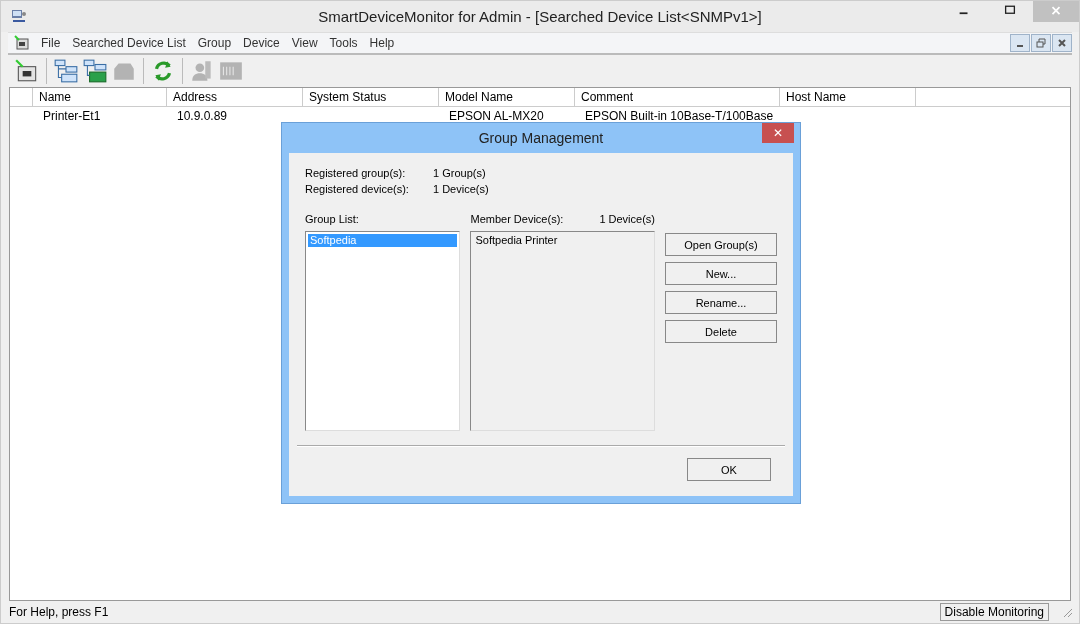 Image resolution: width=1080 pixels, height=624 pixels. I want to click on column-header: Host Name, so click(848, 97).